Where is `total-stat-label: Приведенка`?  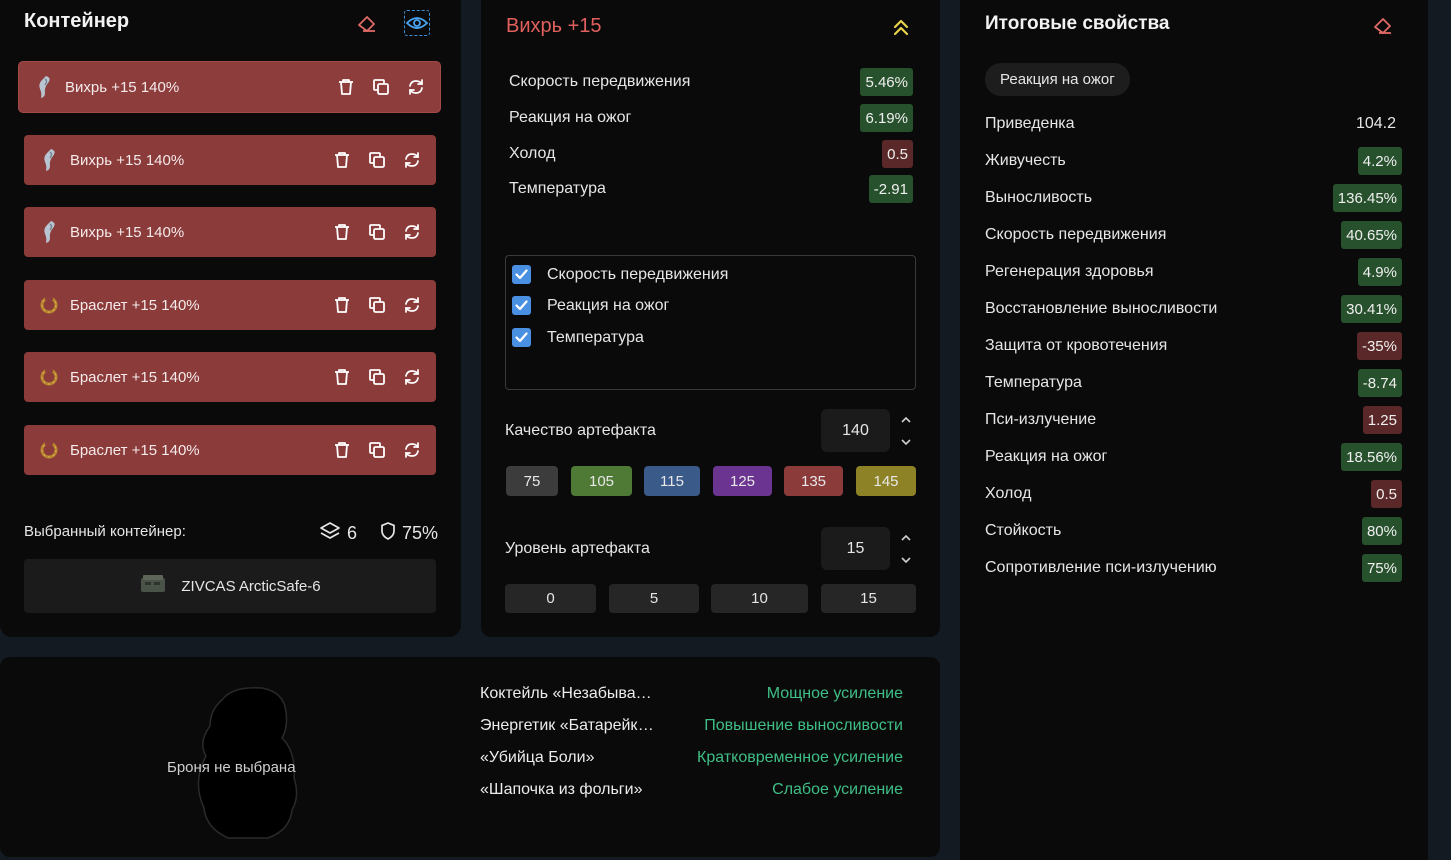
total-stat-label: Приведенка is located at coordinates (1030, 123).